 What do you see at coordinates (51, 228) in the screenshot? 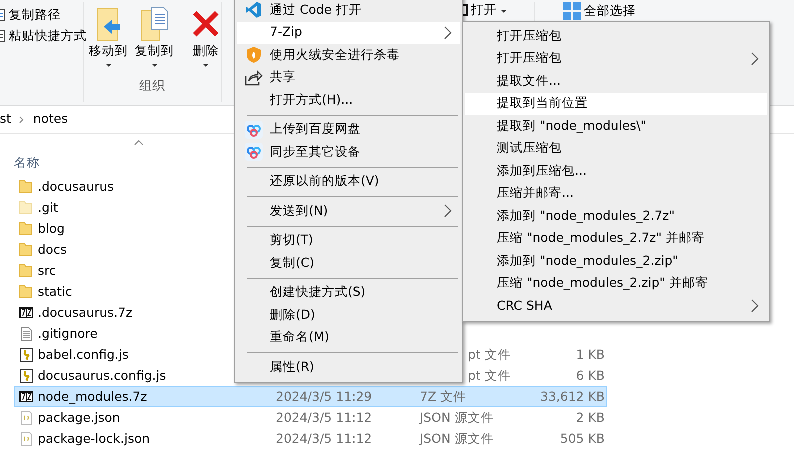
I see `file-name: blog` at bounding box center [51, 228].